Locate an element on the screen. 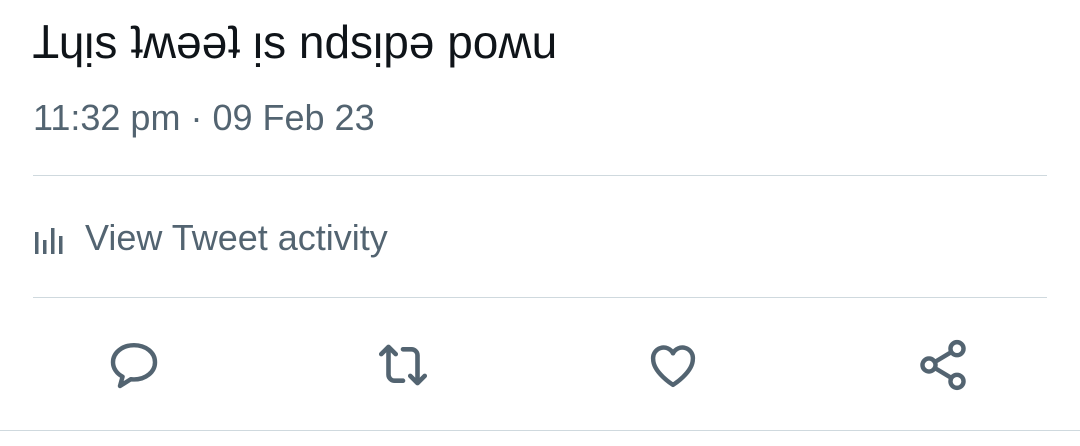 The height and width of the screenshot is (446, 1080). heart-icon is located at coordinates (673, 365).